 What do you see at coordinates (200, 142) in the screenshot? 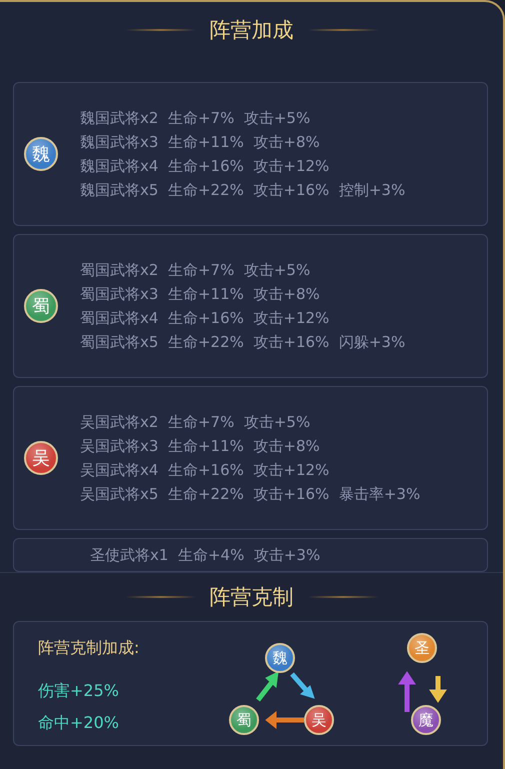
I see `bonus-line: 魏国武将x3 生命+11% 攻击+8%` at bounding box center [200, 142].